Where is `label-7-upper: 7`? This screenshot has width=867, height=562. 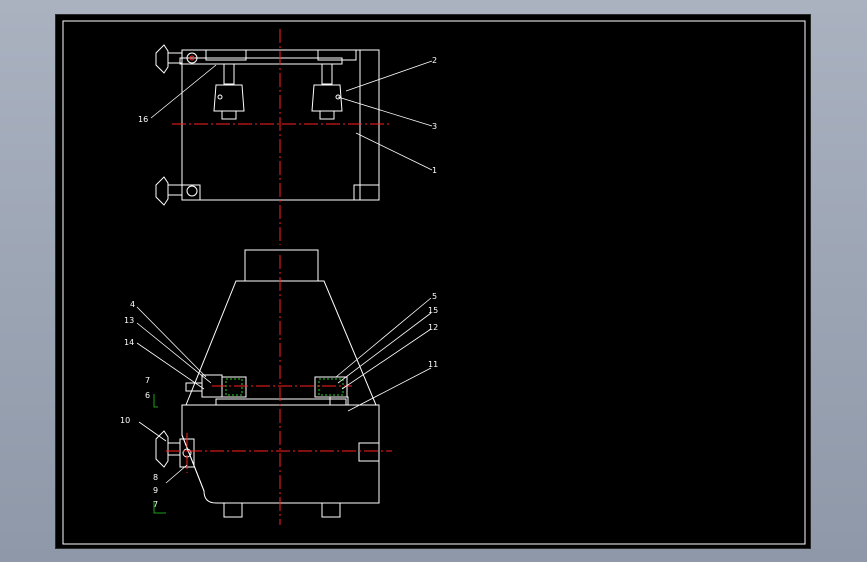
label-7-upper: 7 is located at coordinates (147, 380).